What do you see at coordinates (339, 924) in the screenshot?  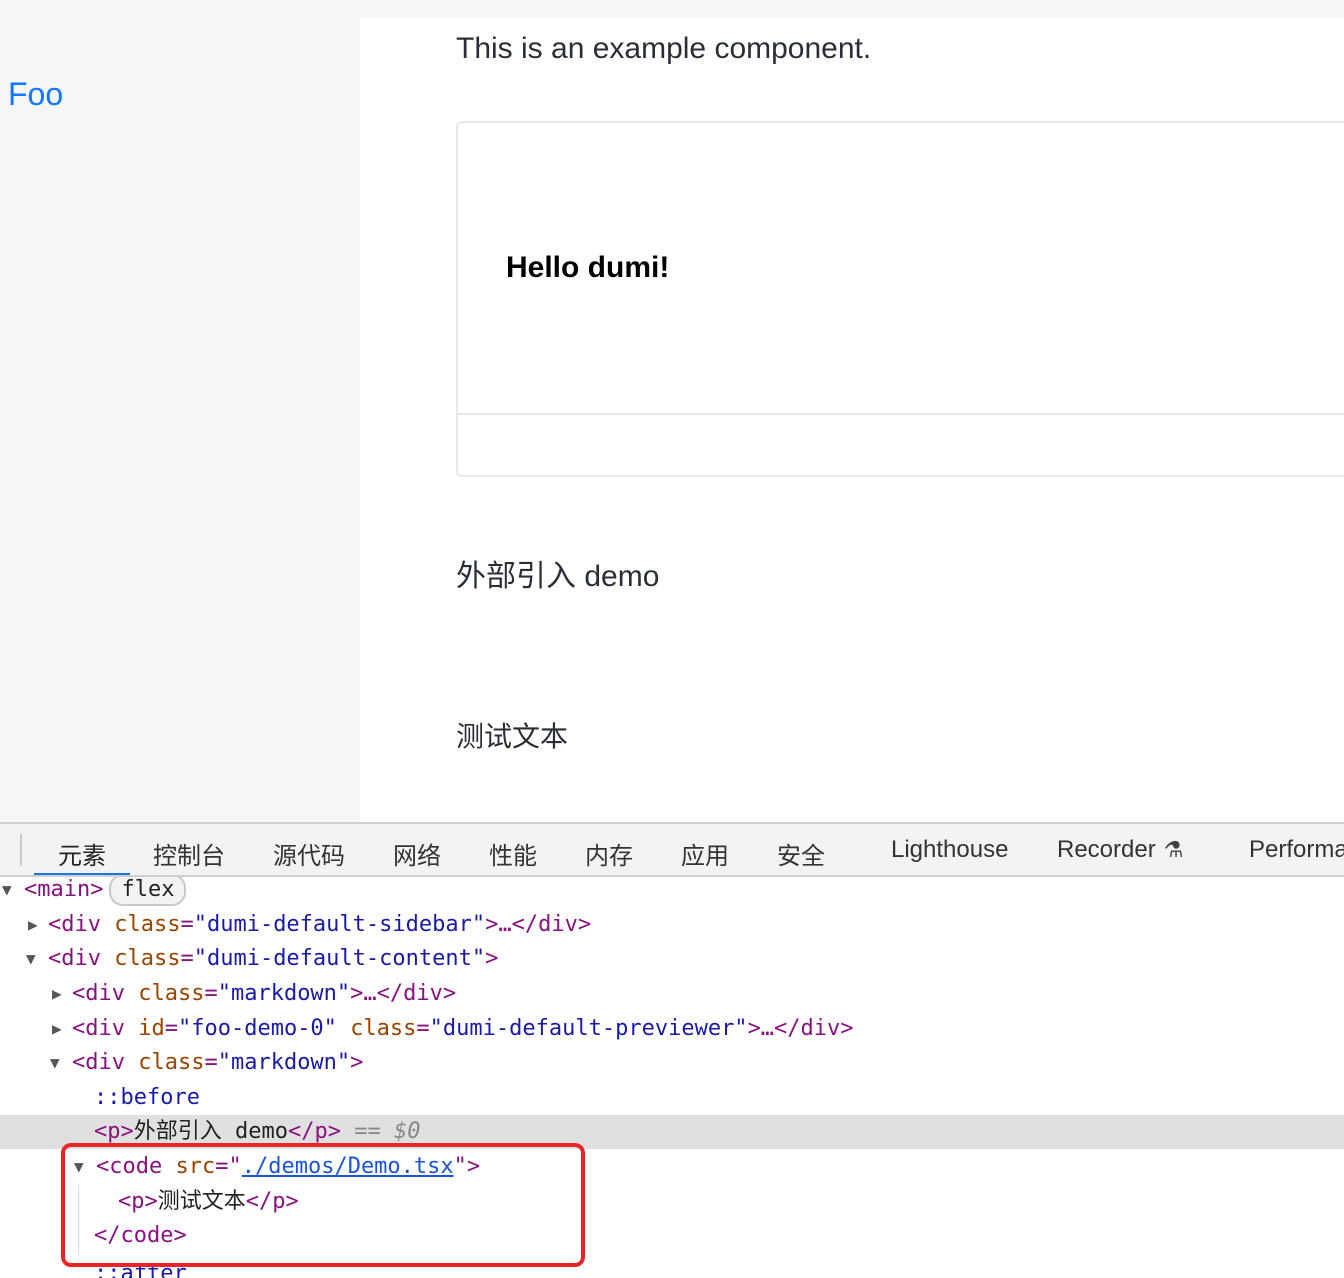 I see `attr-value: "dumi-default-sidebar"` at bounding box center [339, 924].